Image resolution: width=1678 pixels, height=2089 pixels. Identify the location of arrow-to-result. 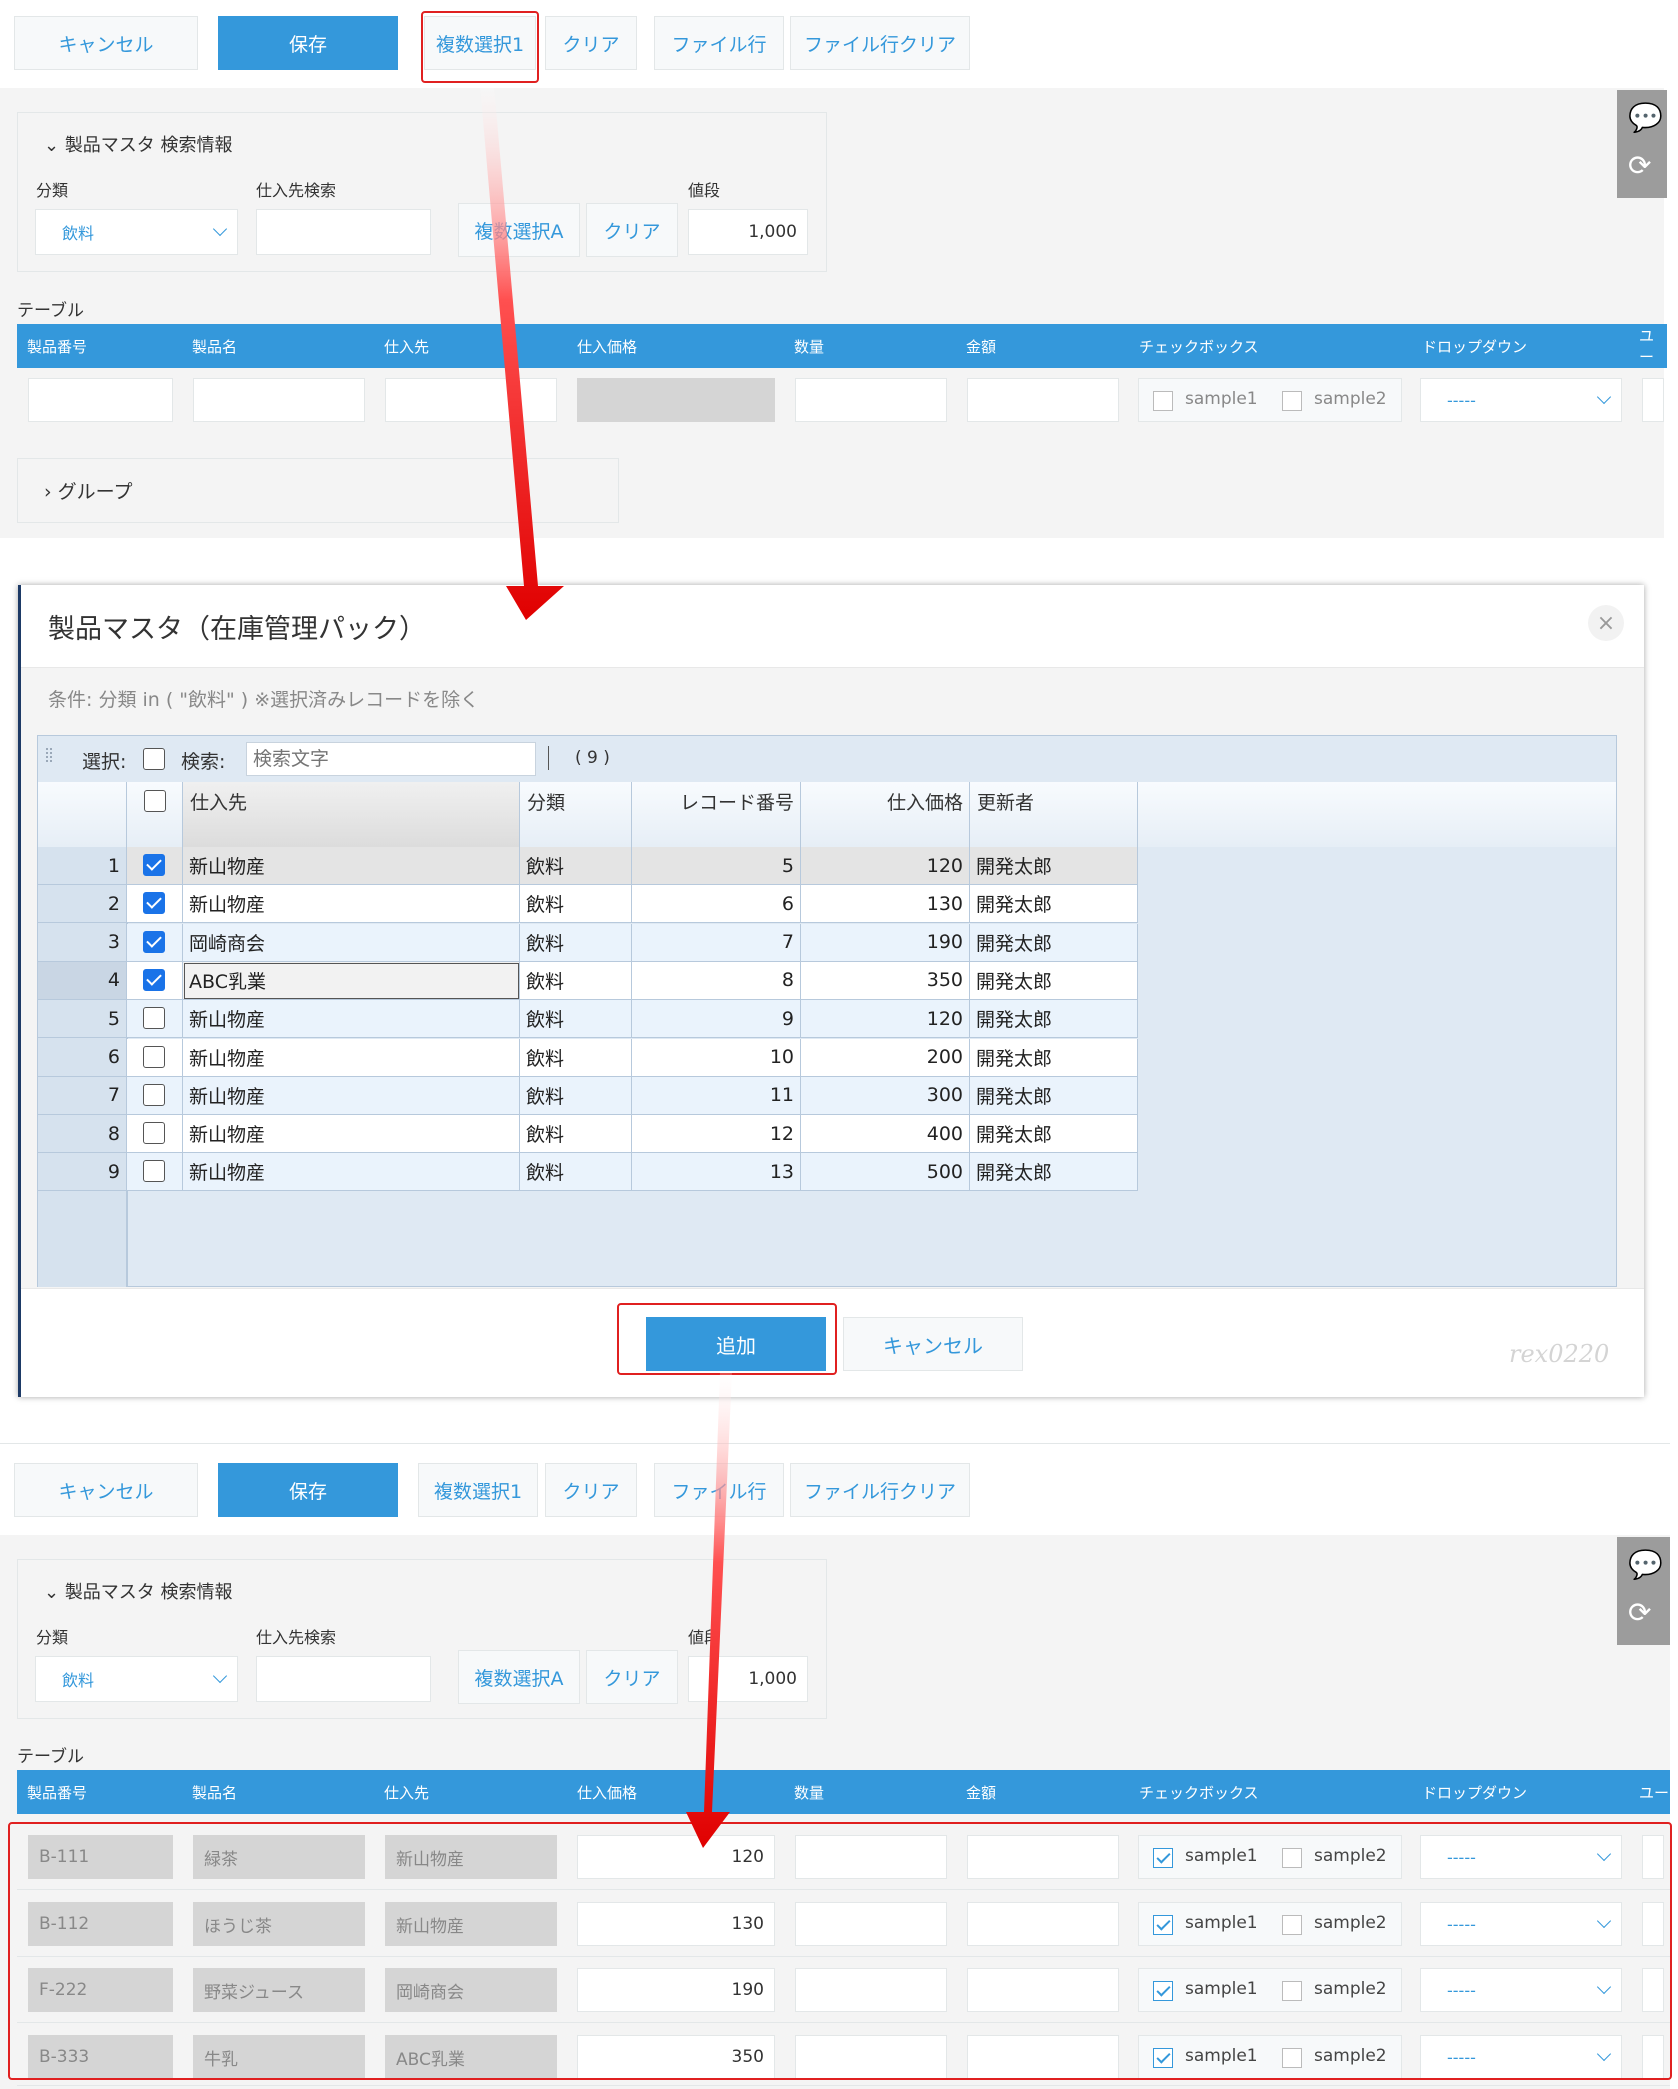
(709, 1610).